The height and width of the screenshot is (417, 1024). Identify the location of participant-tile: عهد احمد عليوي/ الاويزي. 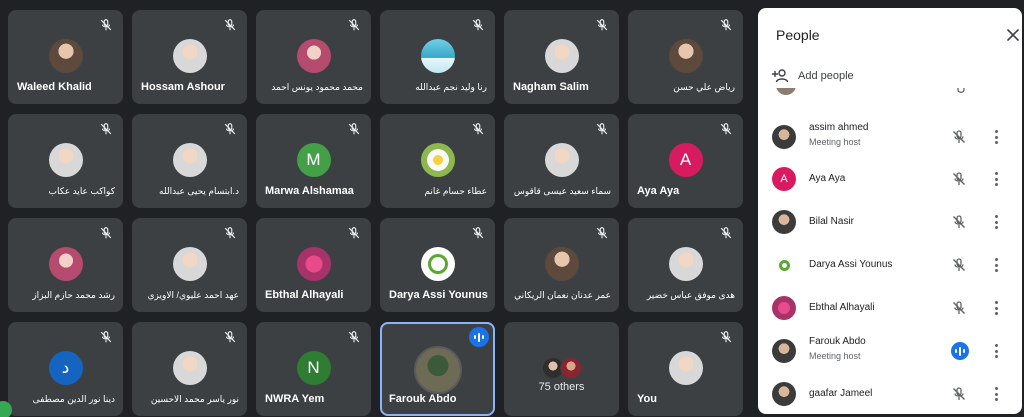
(189, 265).